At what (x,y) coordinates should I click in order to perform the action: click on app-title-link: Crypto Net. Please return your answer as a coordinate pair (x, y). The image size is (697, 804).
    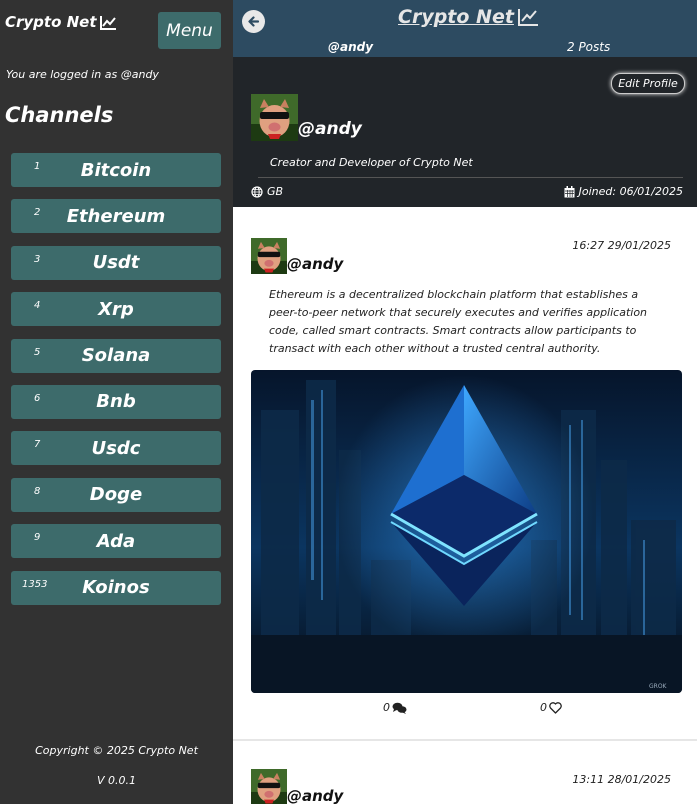
    Looking at the image, I should click on (468, 17).